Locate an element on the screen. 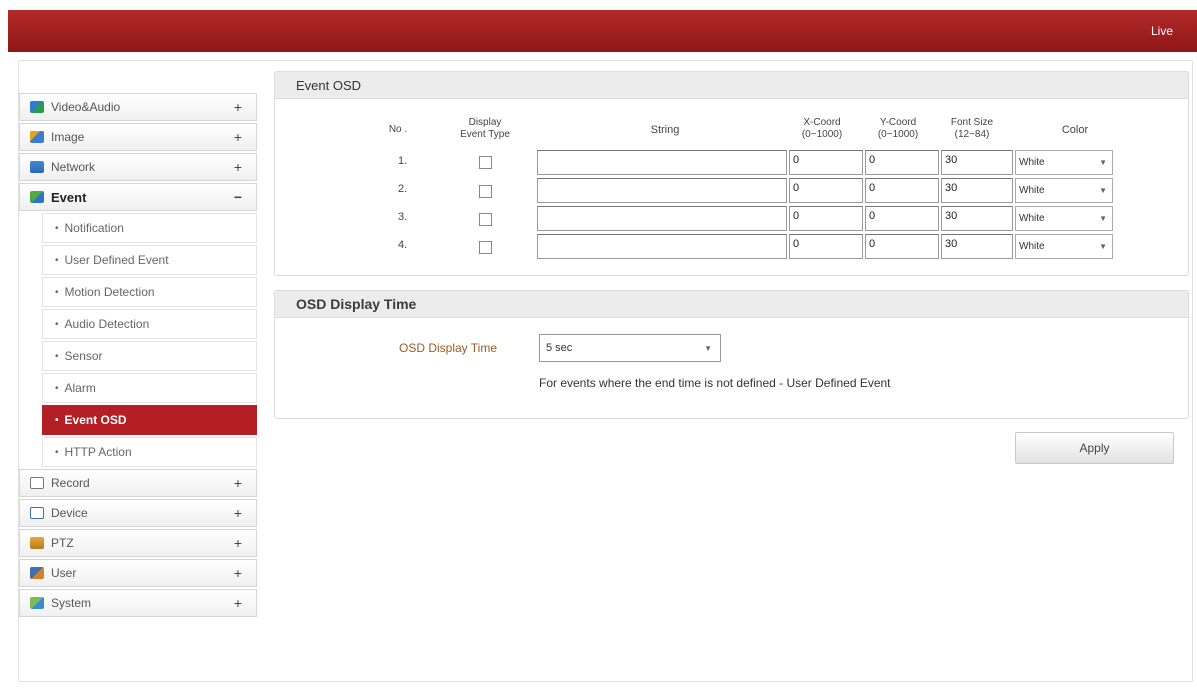 This screenshot has height=689, width=1197. collapse-icon: − is located at coordinates (237, 197).